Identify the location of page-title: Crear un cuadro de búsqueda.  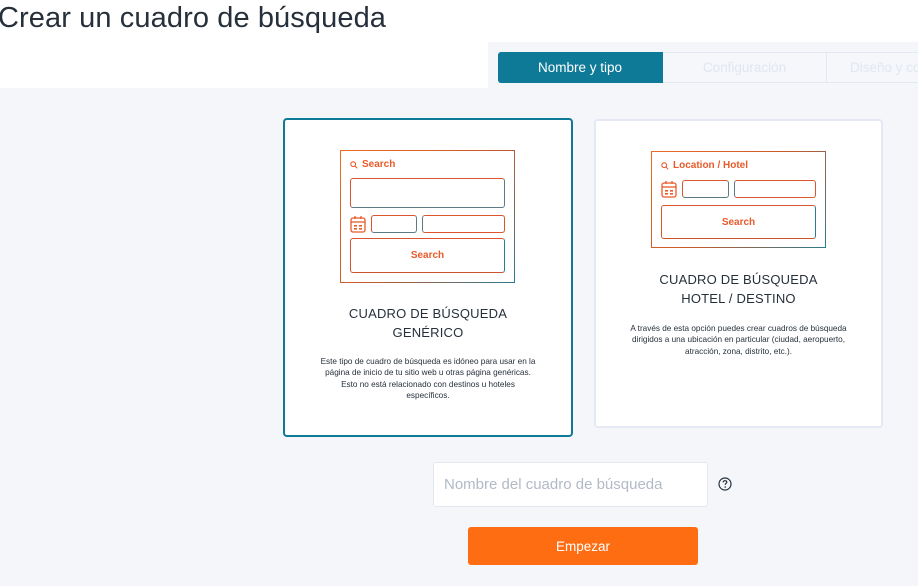
(193, 18).